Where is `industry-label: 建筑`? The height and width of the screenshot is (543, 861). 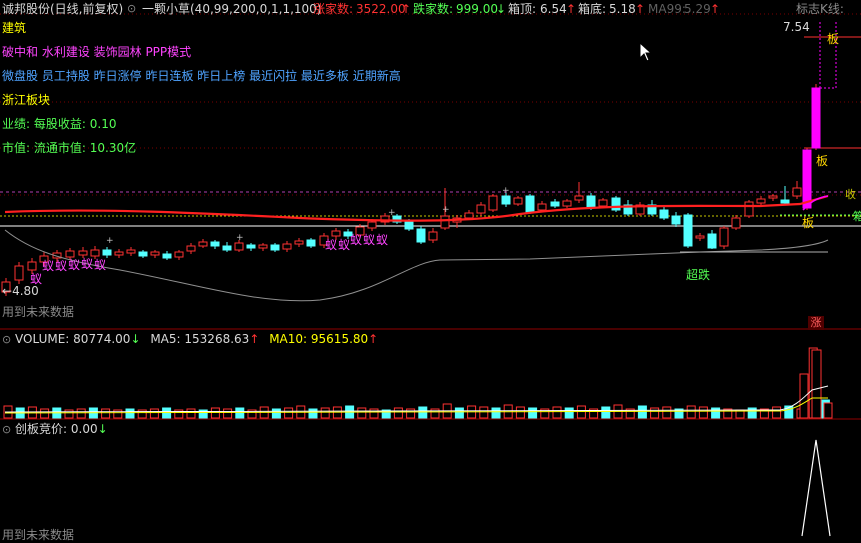
industry-label: 建筑 is located at coordinates (14, 28).